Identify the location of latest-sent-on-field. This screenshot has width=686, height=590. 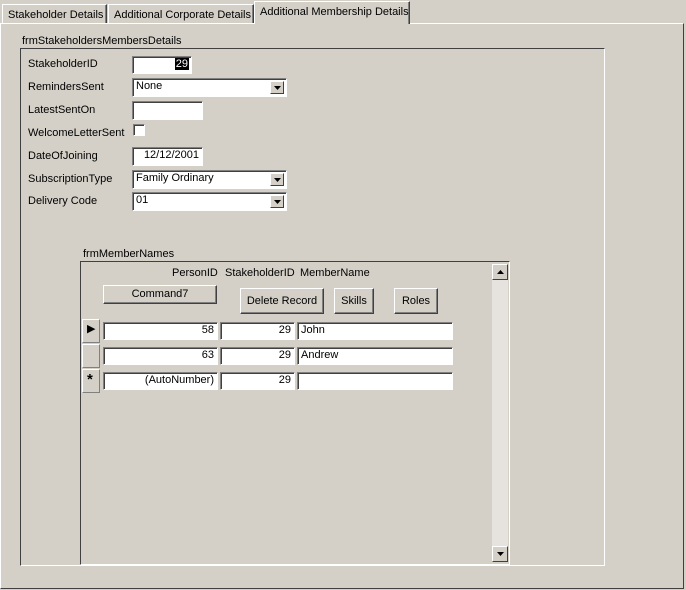
(167, 110).